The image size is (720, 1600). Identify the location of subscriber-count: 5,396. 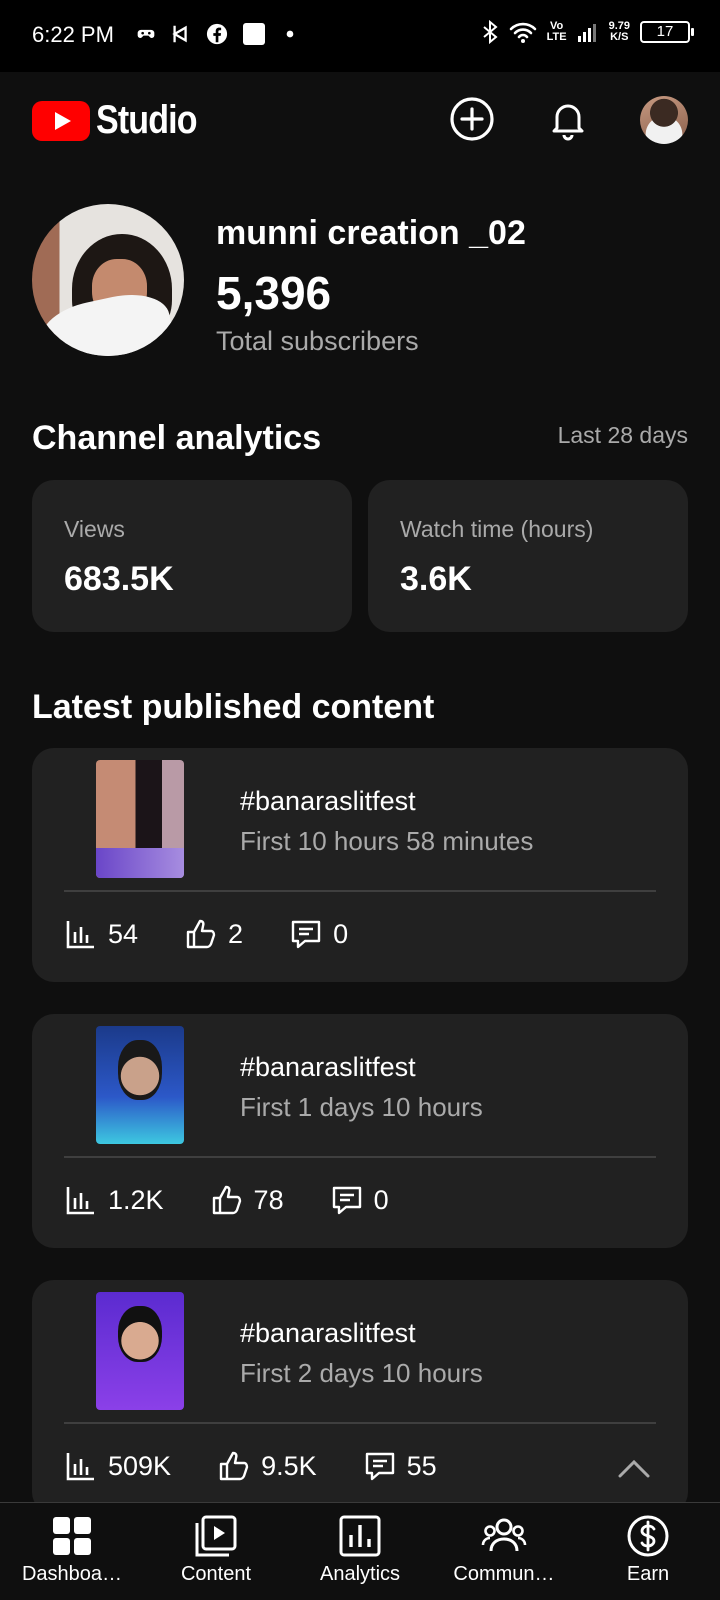
(274, 293).